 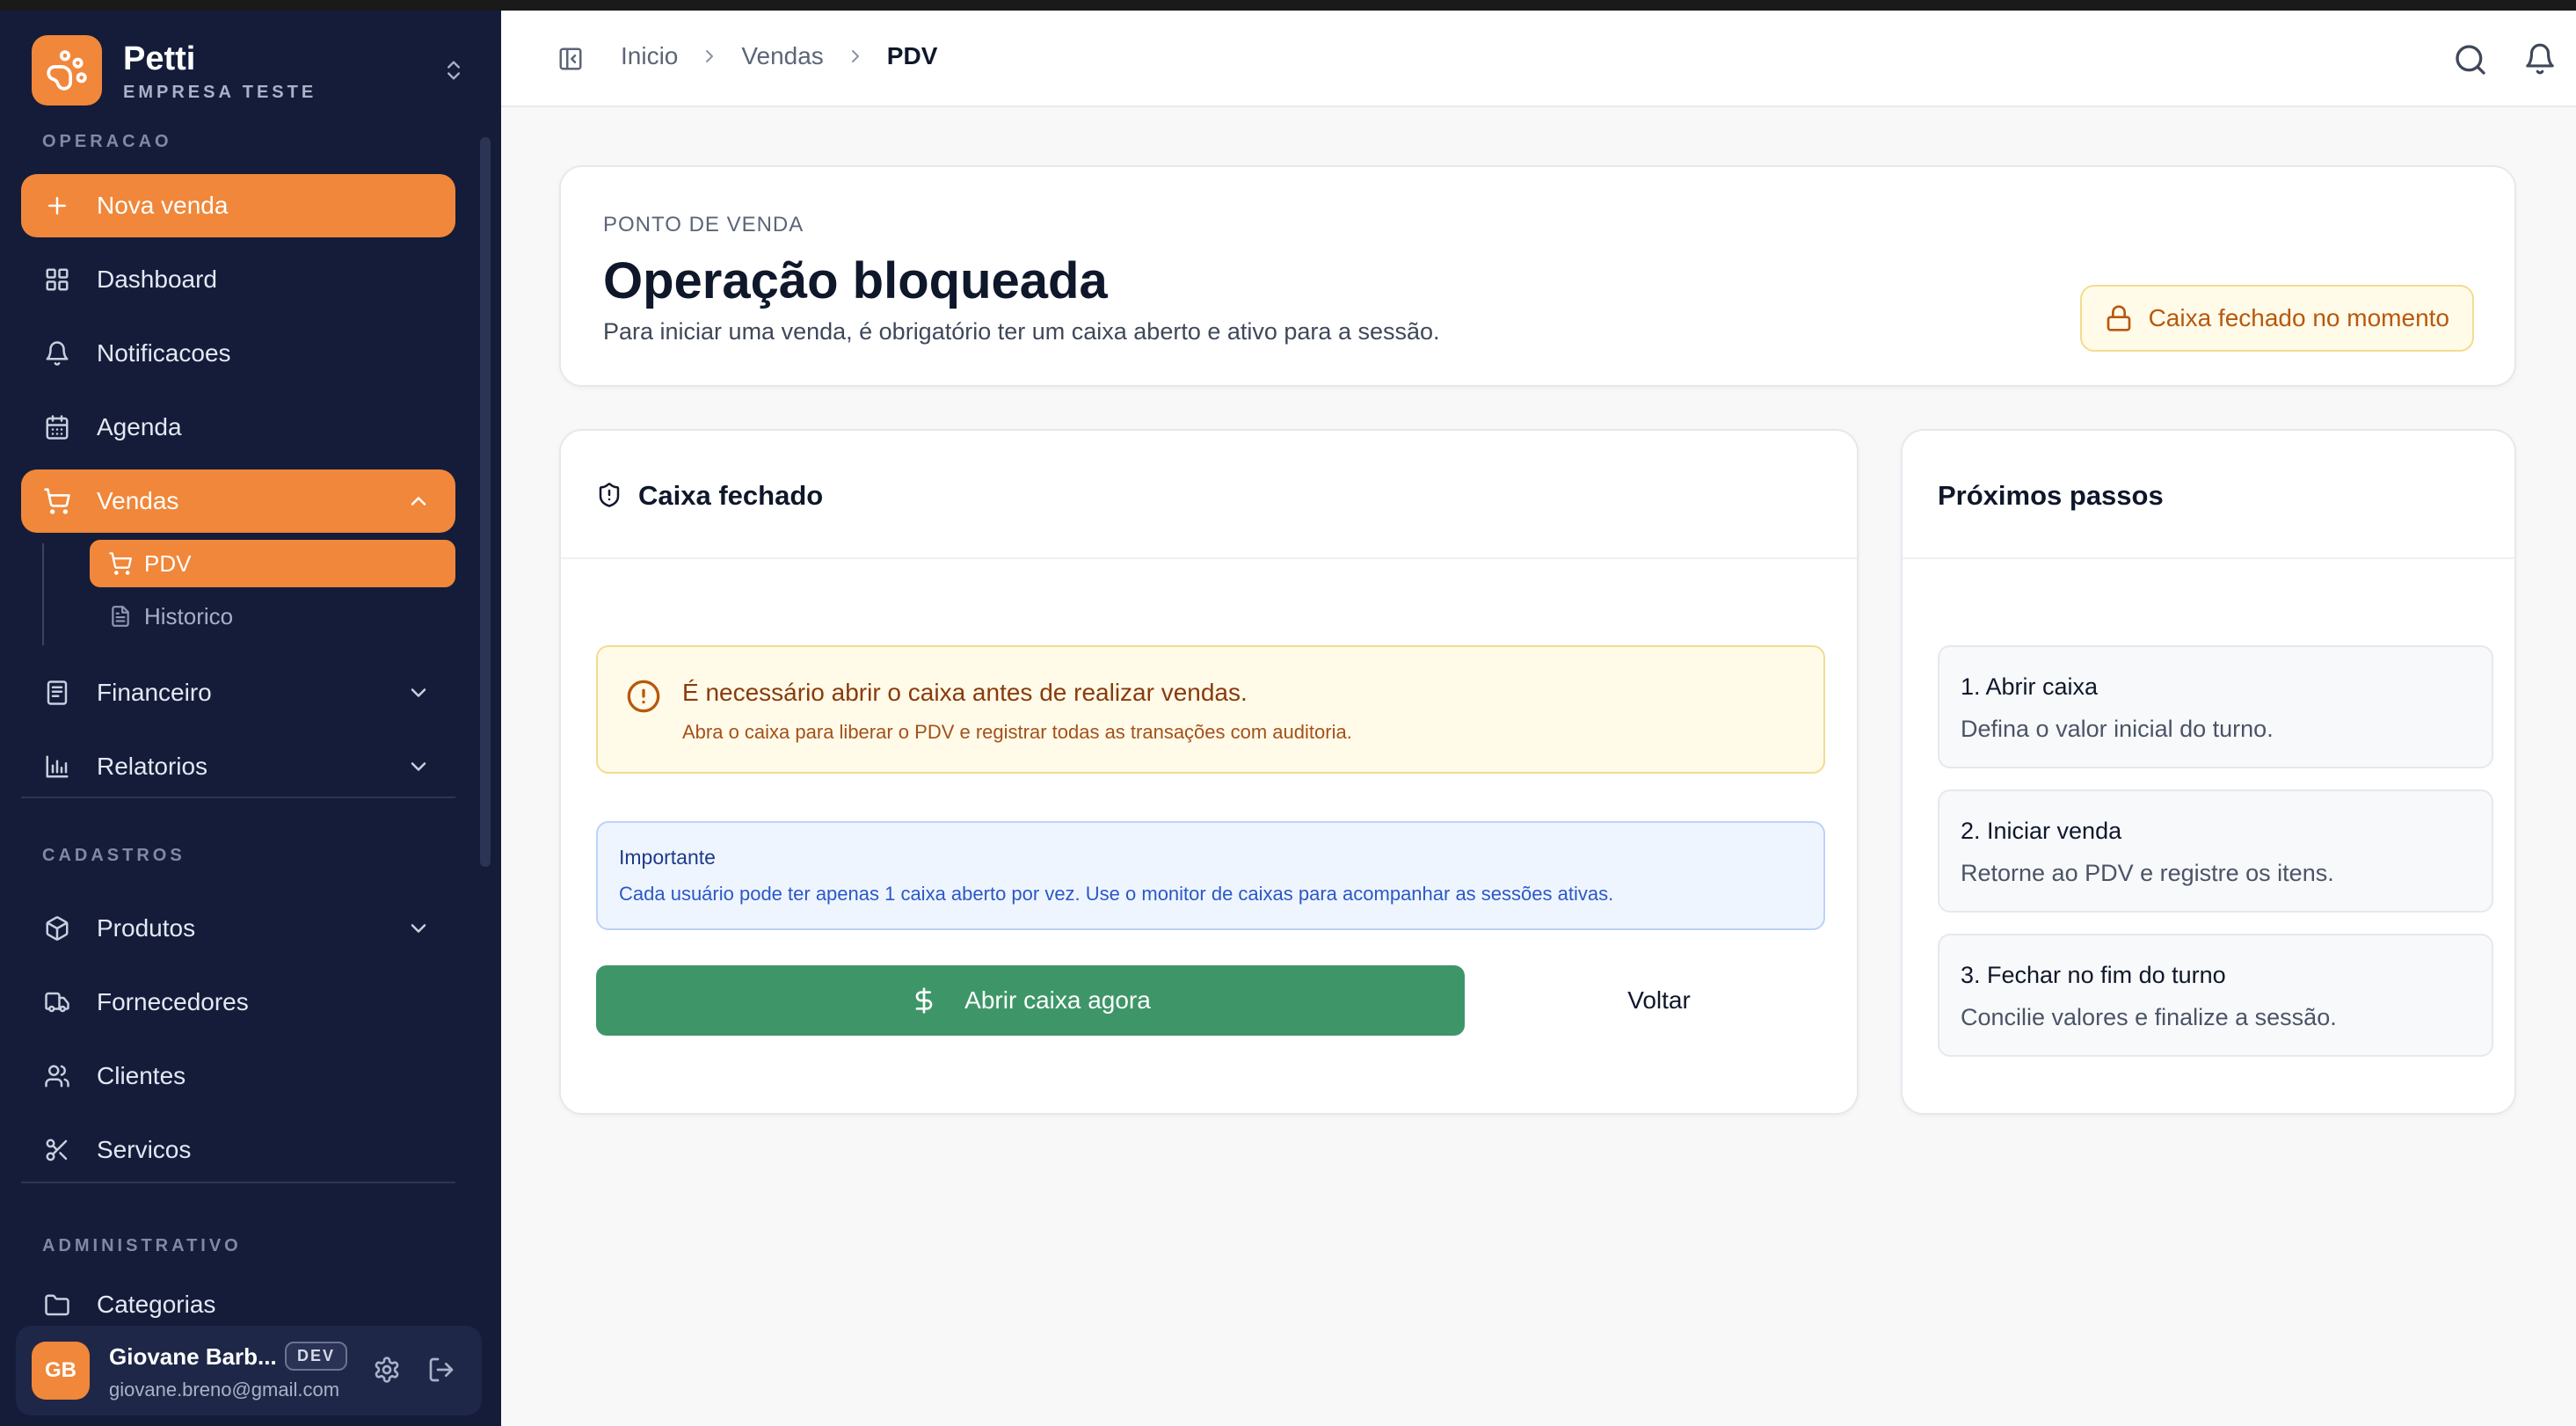 I want to click on avatar: GB, so click(x=61, y=1371).